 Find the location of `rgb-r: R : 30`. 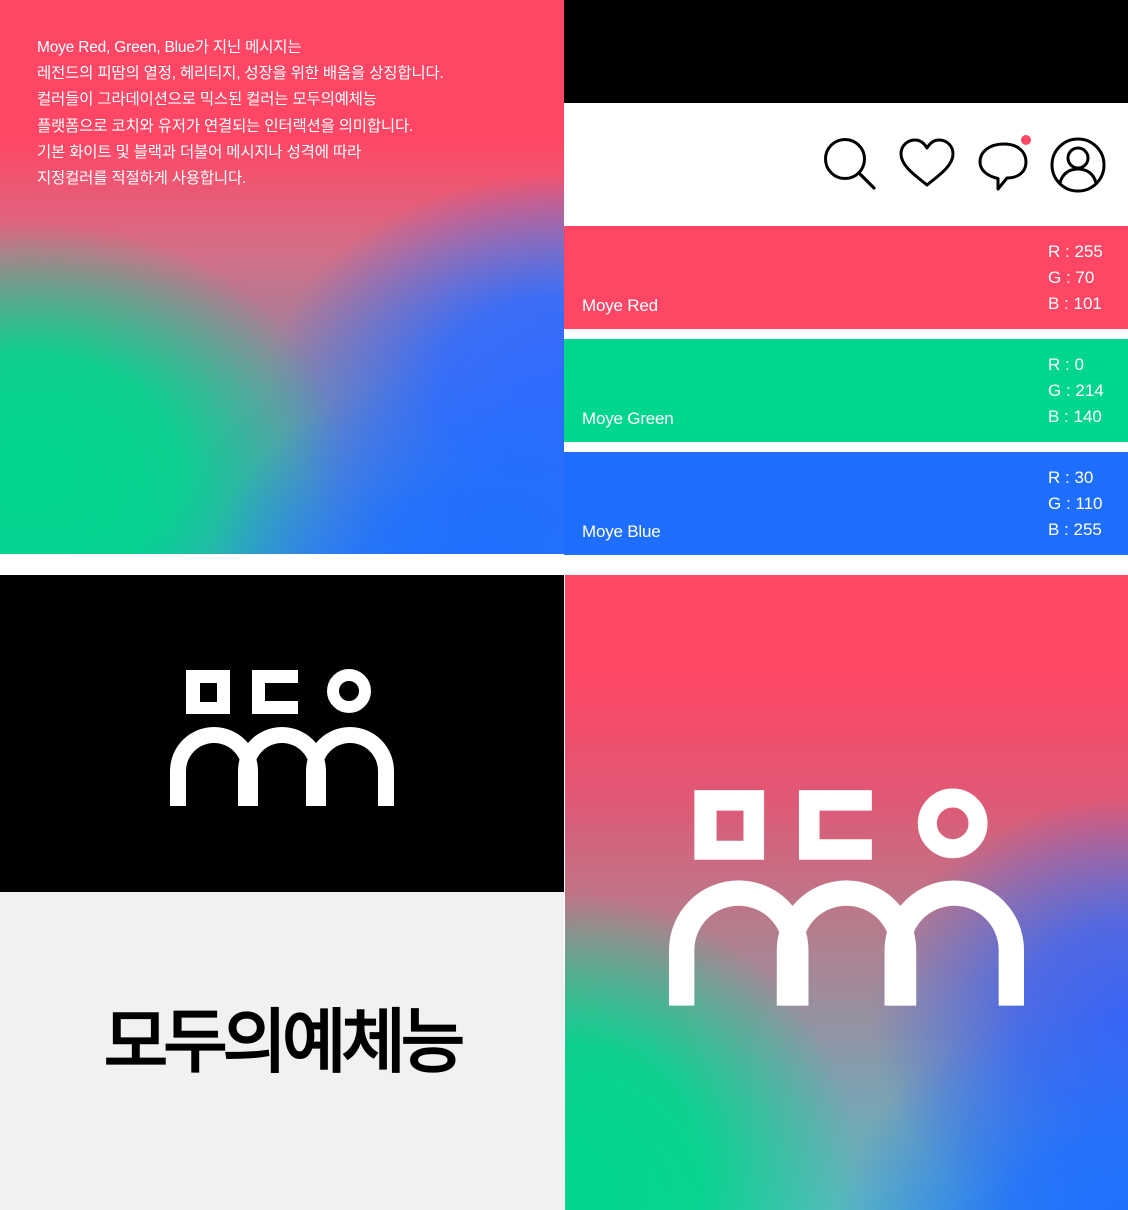

rgb-r: R : 30 is located at coordinates (1071, 477).